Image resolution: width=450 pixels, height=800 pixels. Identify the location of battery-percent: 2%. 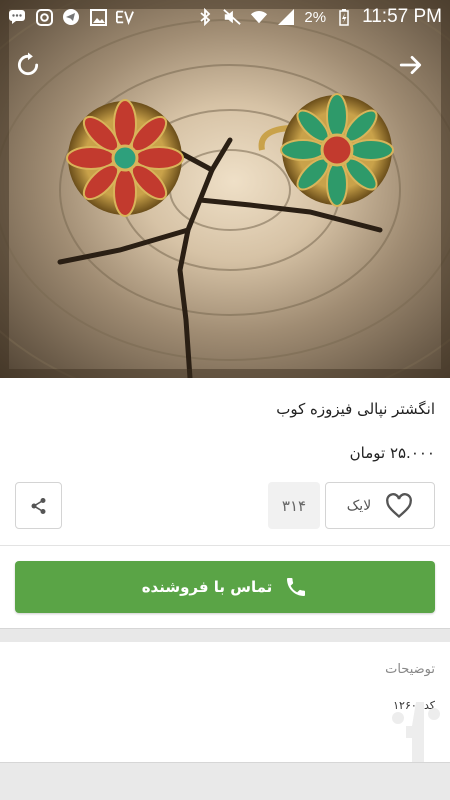
(315, 17).